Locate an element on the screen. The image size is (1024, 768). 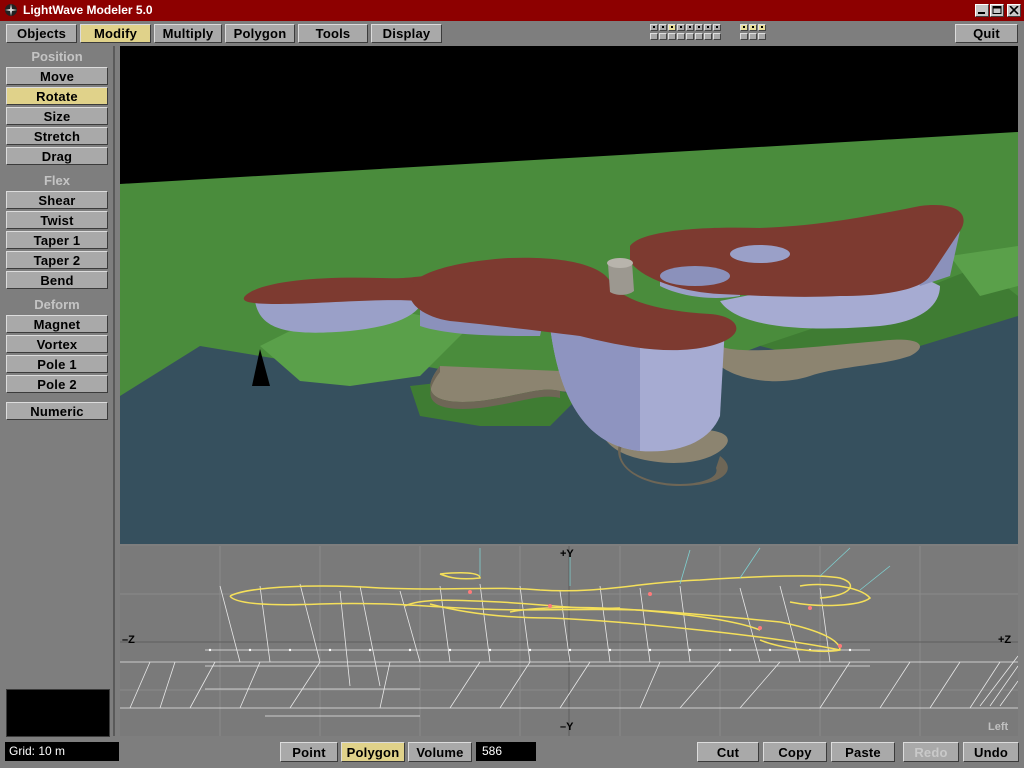
bend-button: Bend is located at coordinates (57, 280).